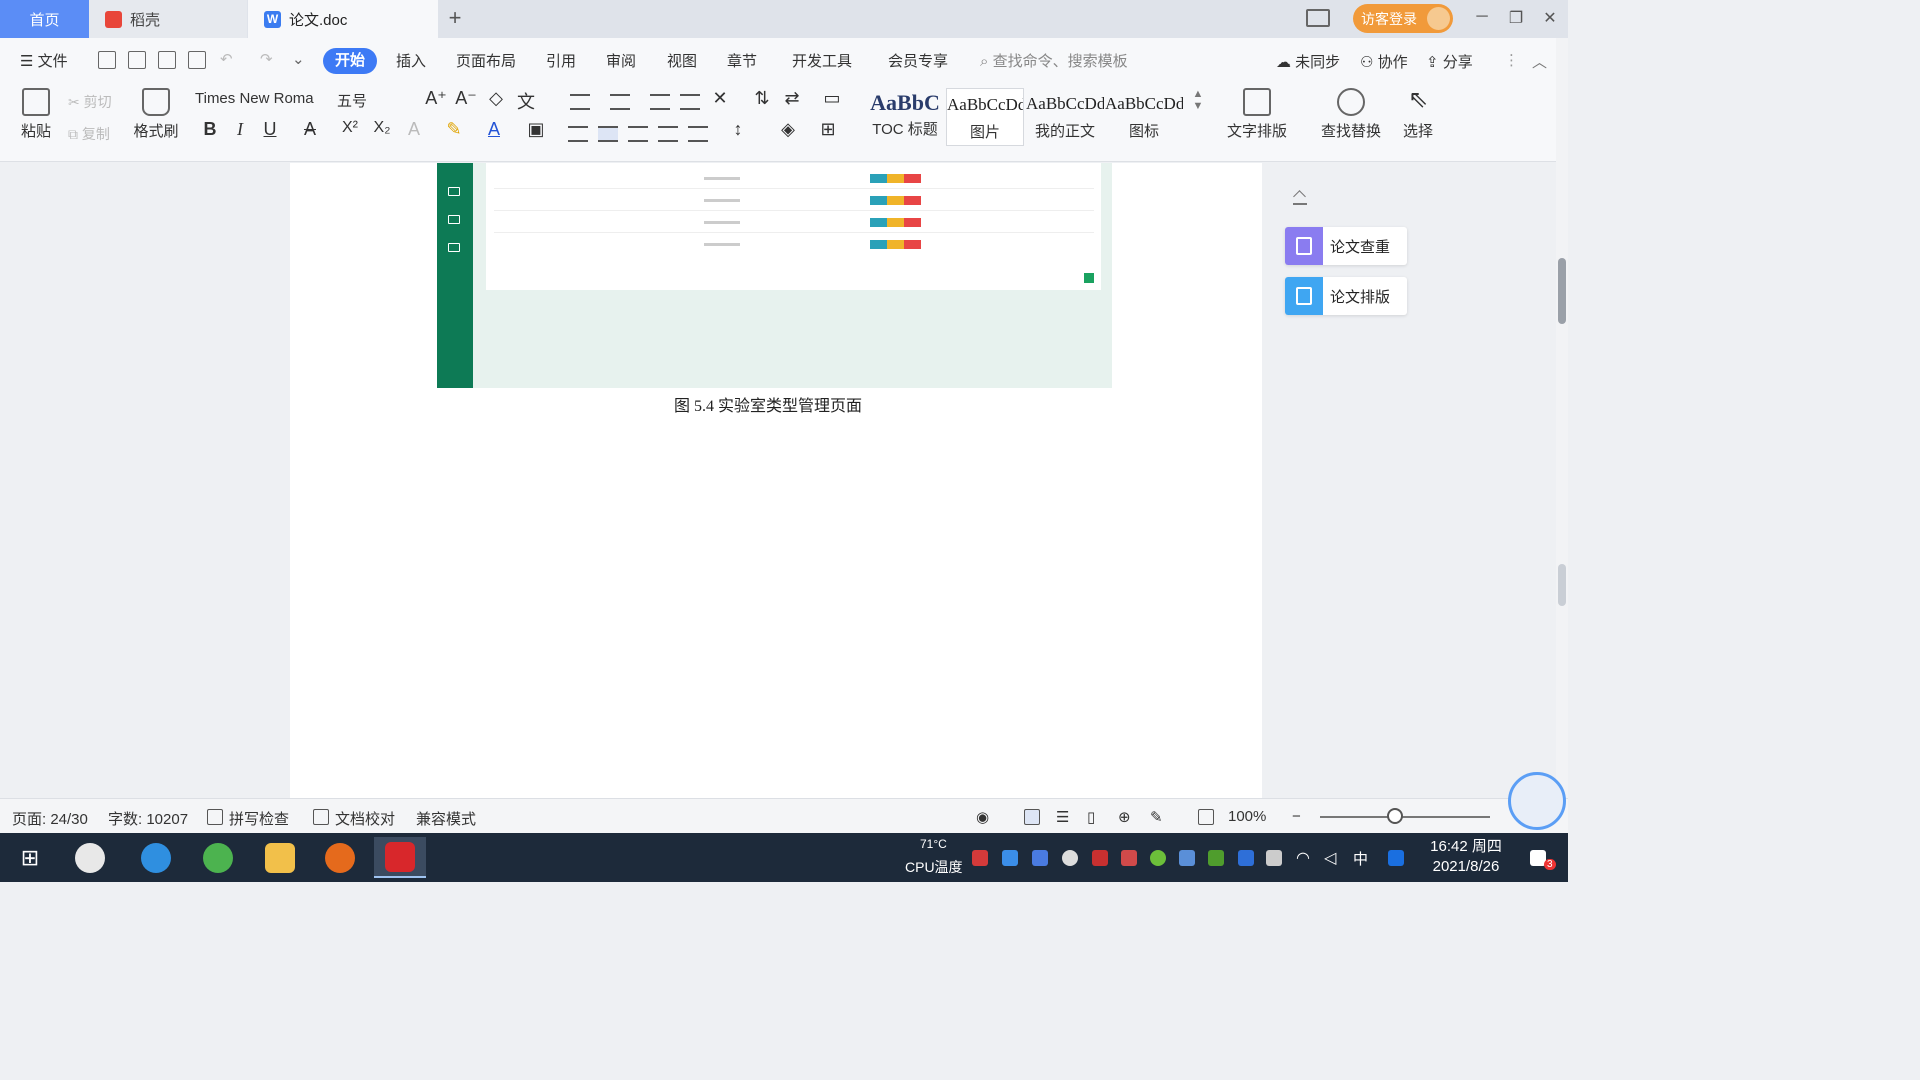 The height and width of the screenshot is (1080, 1920). Describe the element at coordinates (638, 134) in the screenshot. I see `align-right-icon` at that location.